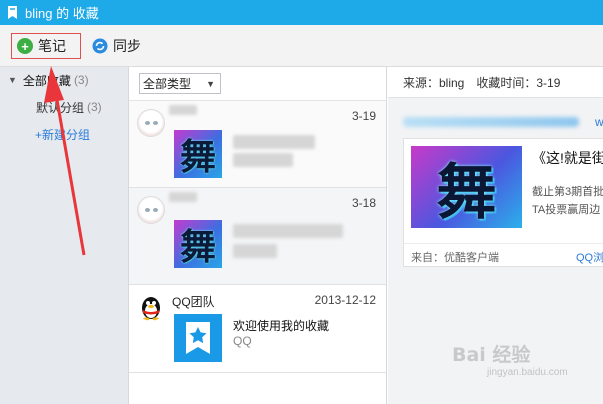 The image size is (603, 404). Describe the element at coordinates (363, 116) in the screenshot. I see `item-date: 3-19` at that location.